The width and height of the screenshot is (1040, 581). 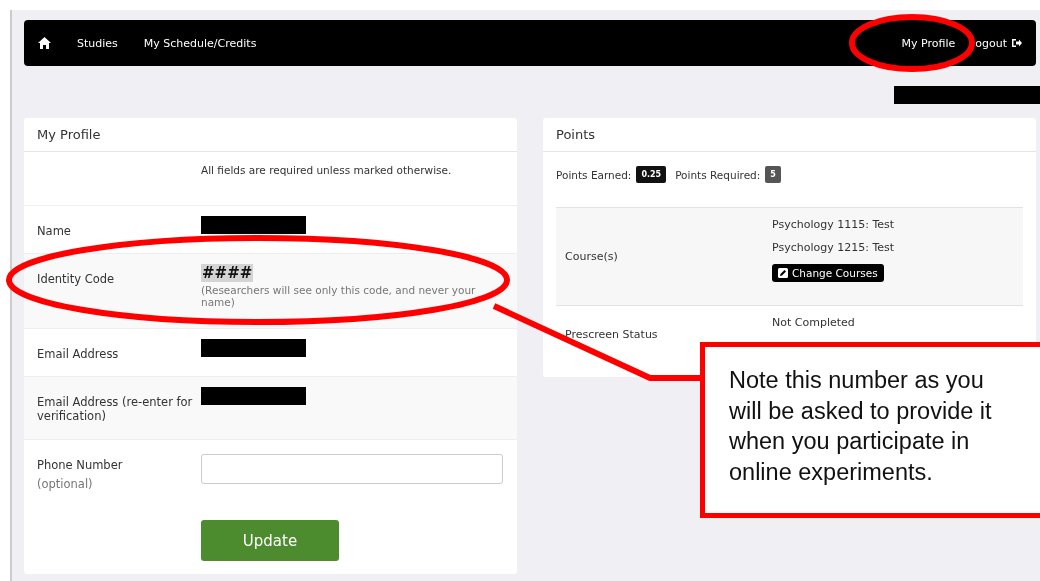 I want to click on edit-icon, so click(x=783, y=273).